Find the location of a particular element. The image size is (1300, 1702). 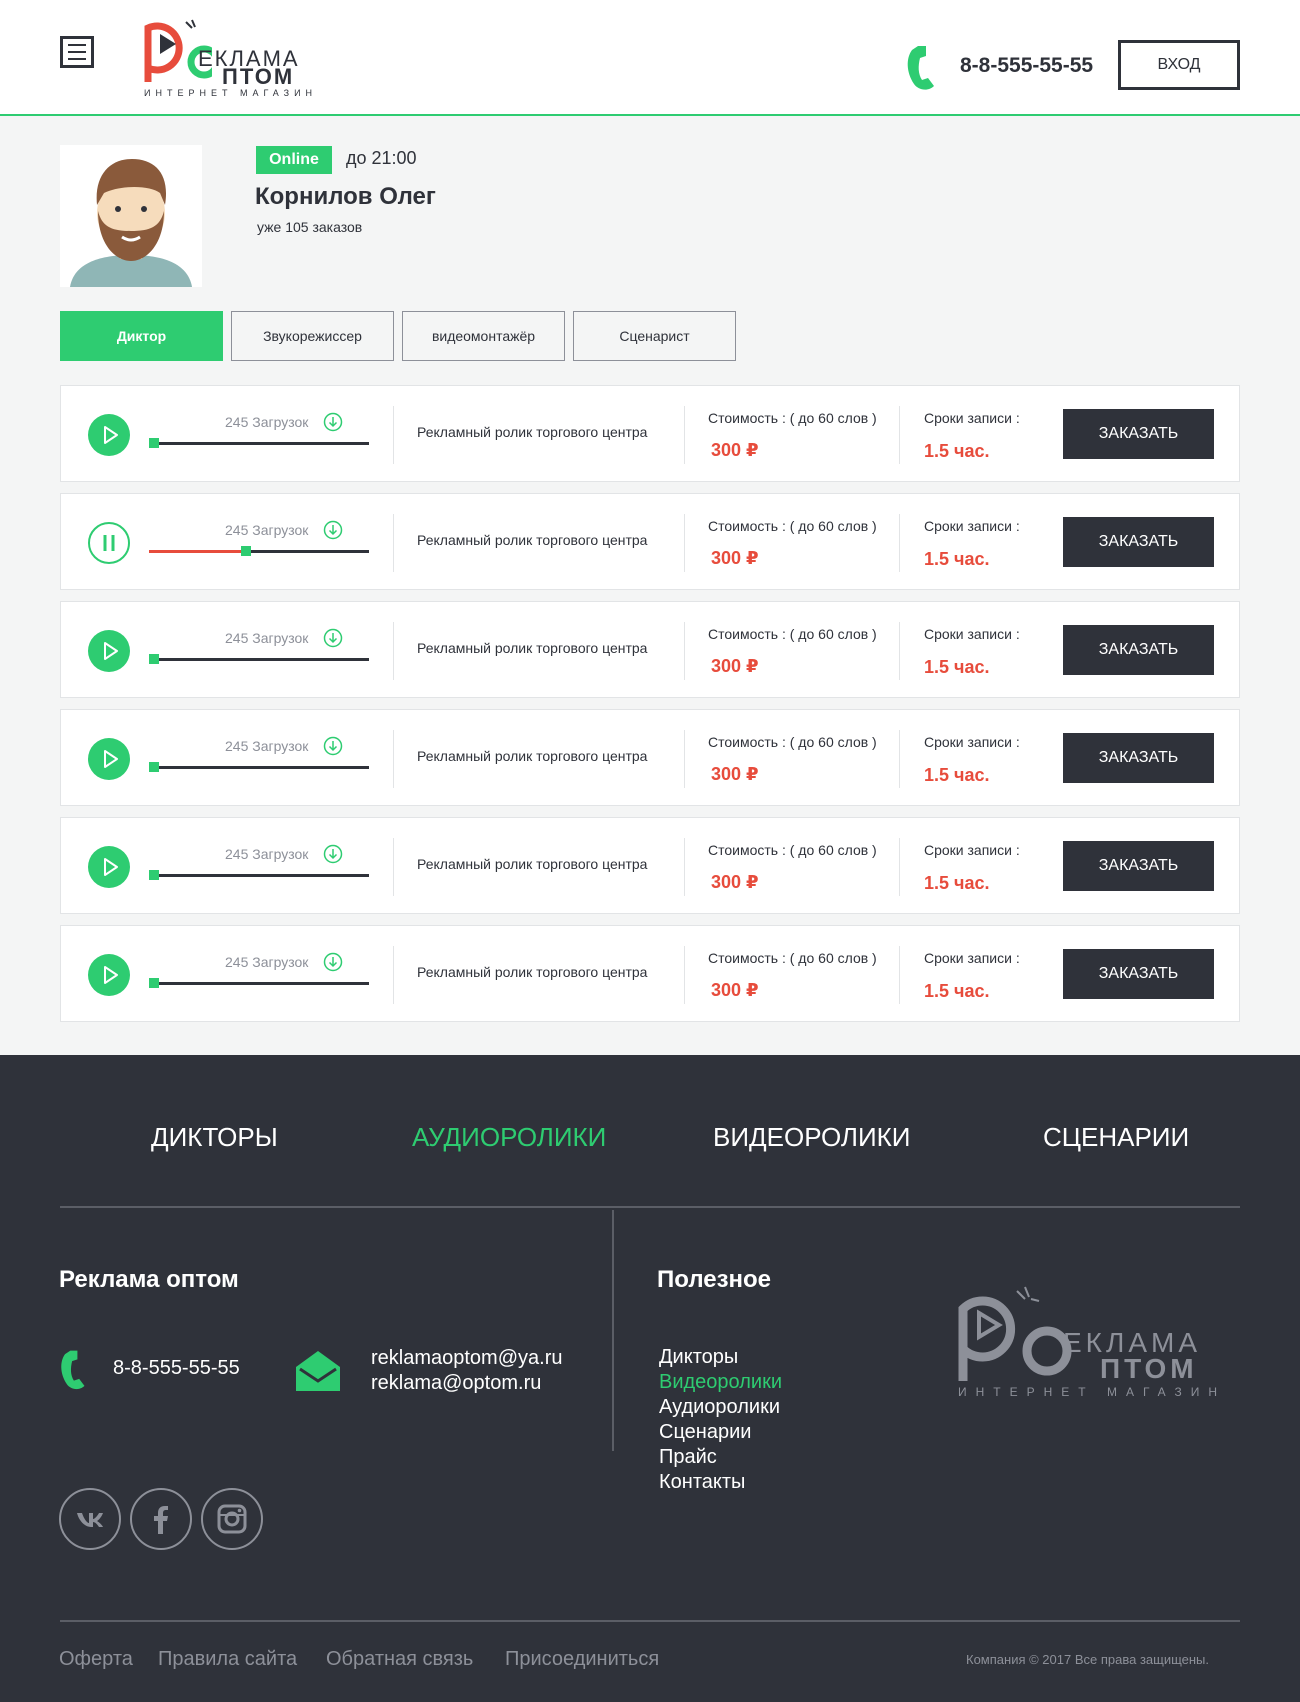

footer-link-dictors: Дикторы is located at coordinates (720, 1357).